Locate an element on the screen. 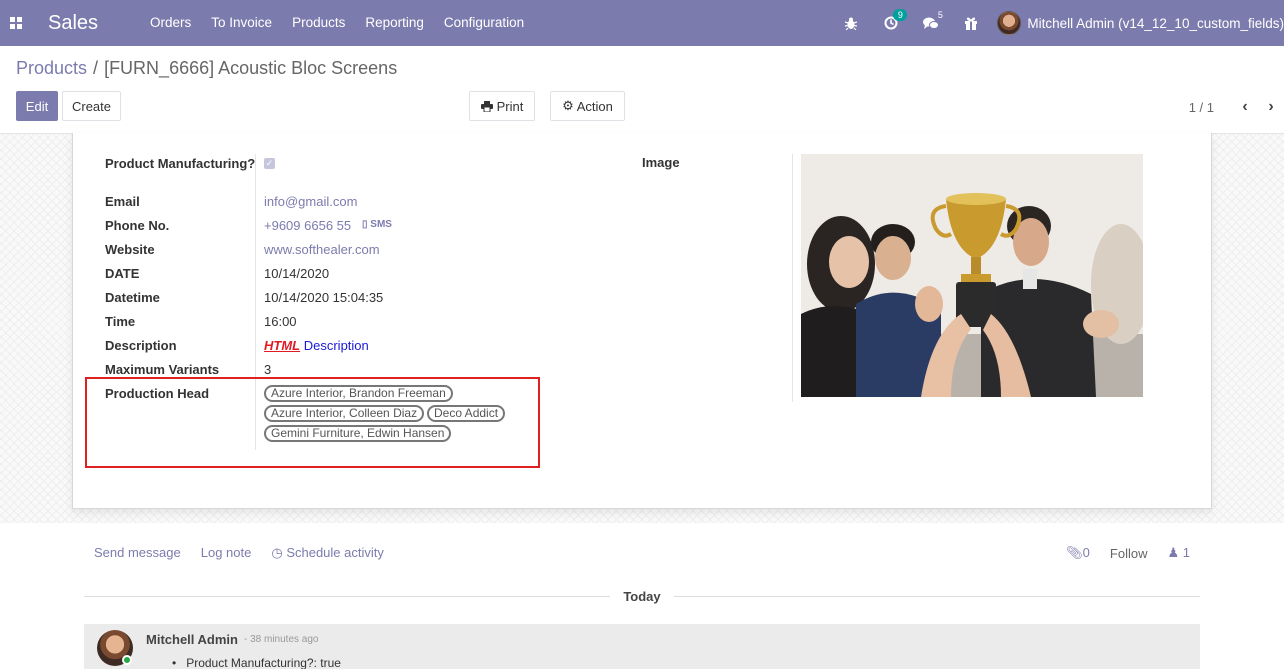 The height and width of the screenshot is (669, 1284). datetime-value: 10/14/2020 15:04:35 is located at coordinates (324, 297).